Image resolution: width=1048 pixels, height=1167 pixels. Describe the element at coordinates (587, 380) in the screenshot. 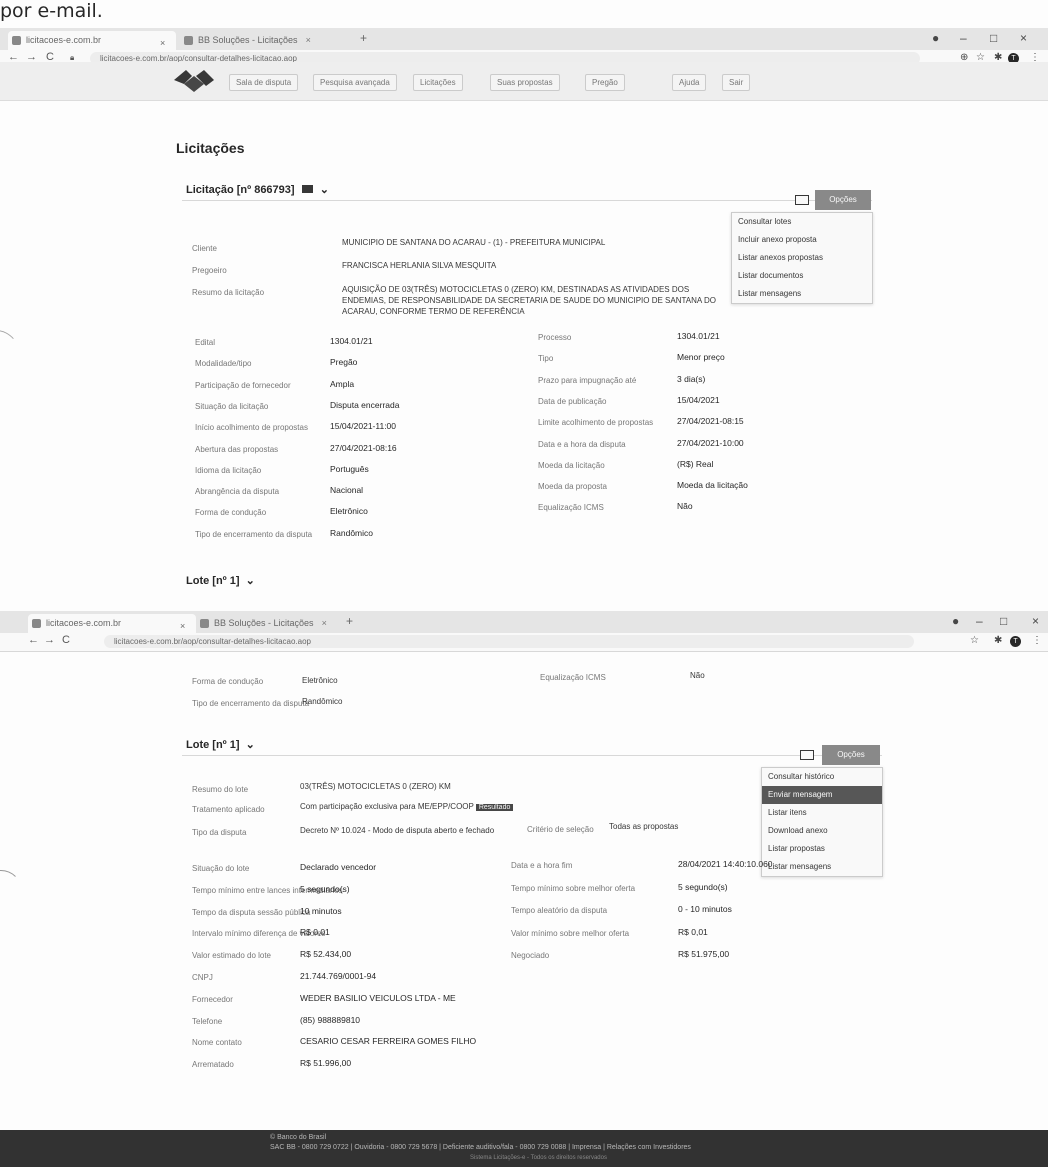

I see `field-label: Prazo para impugnação até` at that location.